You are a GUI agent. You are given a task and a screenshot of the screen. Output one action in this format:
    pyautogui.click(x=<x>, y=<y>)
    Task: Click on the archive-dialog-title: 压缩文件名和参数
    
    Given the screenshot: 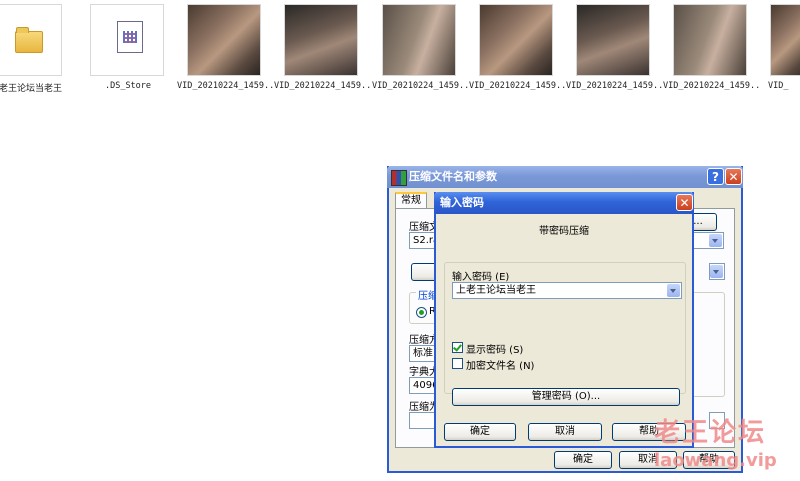 What is the action you would take?
    pyautogui.click(x=453, y=176)
    